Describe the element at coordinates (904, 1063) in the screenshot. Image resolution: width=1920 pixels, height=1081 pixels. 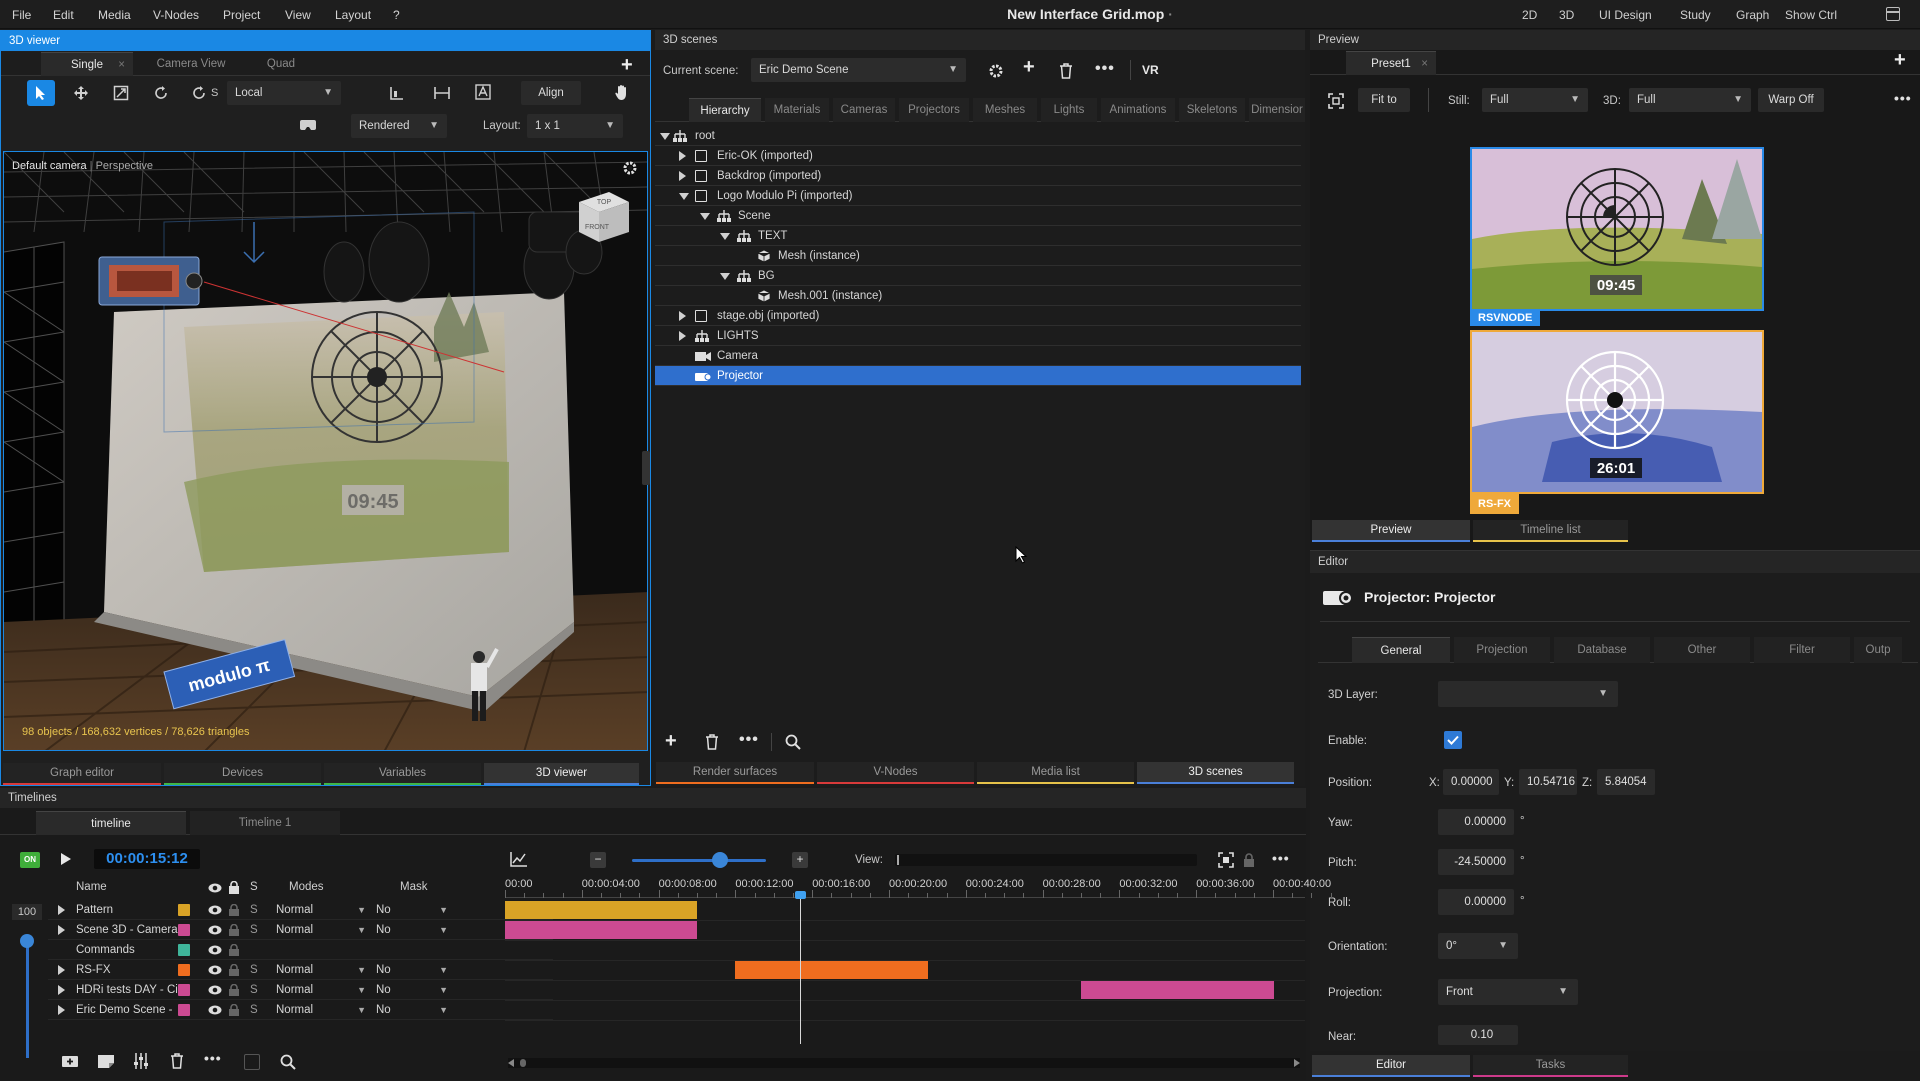
I see `timeline-horizontal-scrollbar` at that location.